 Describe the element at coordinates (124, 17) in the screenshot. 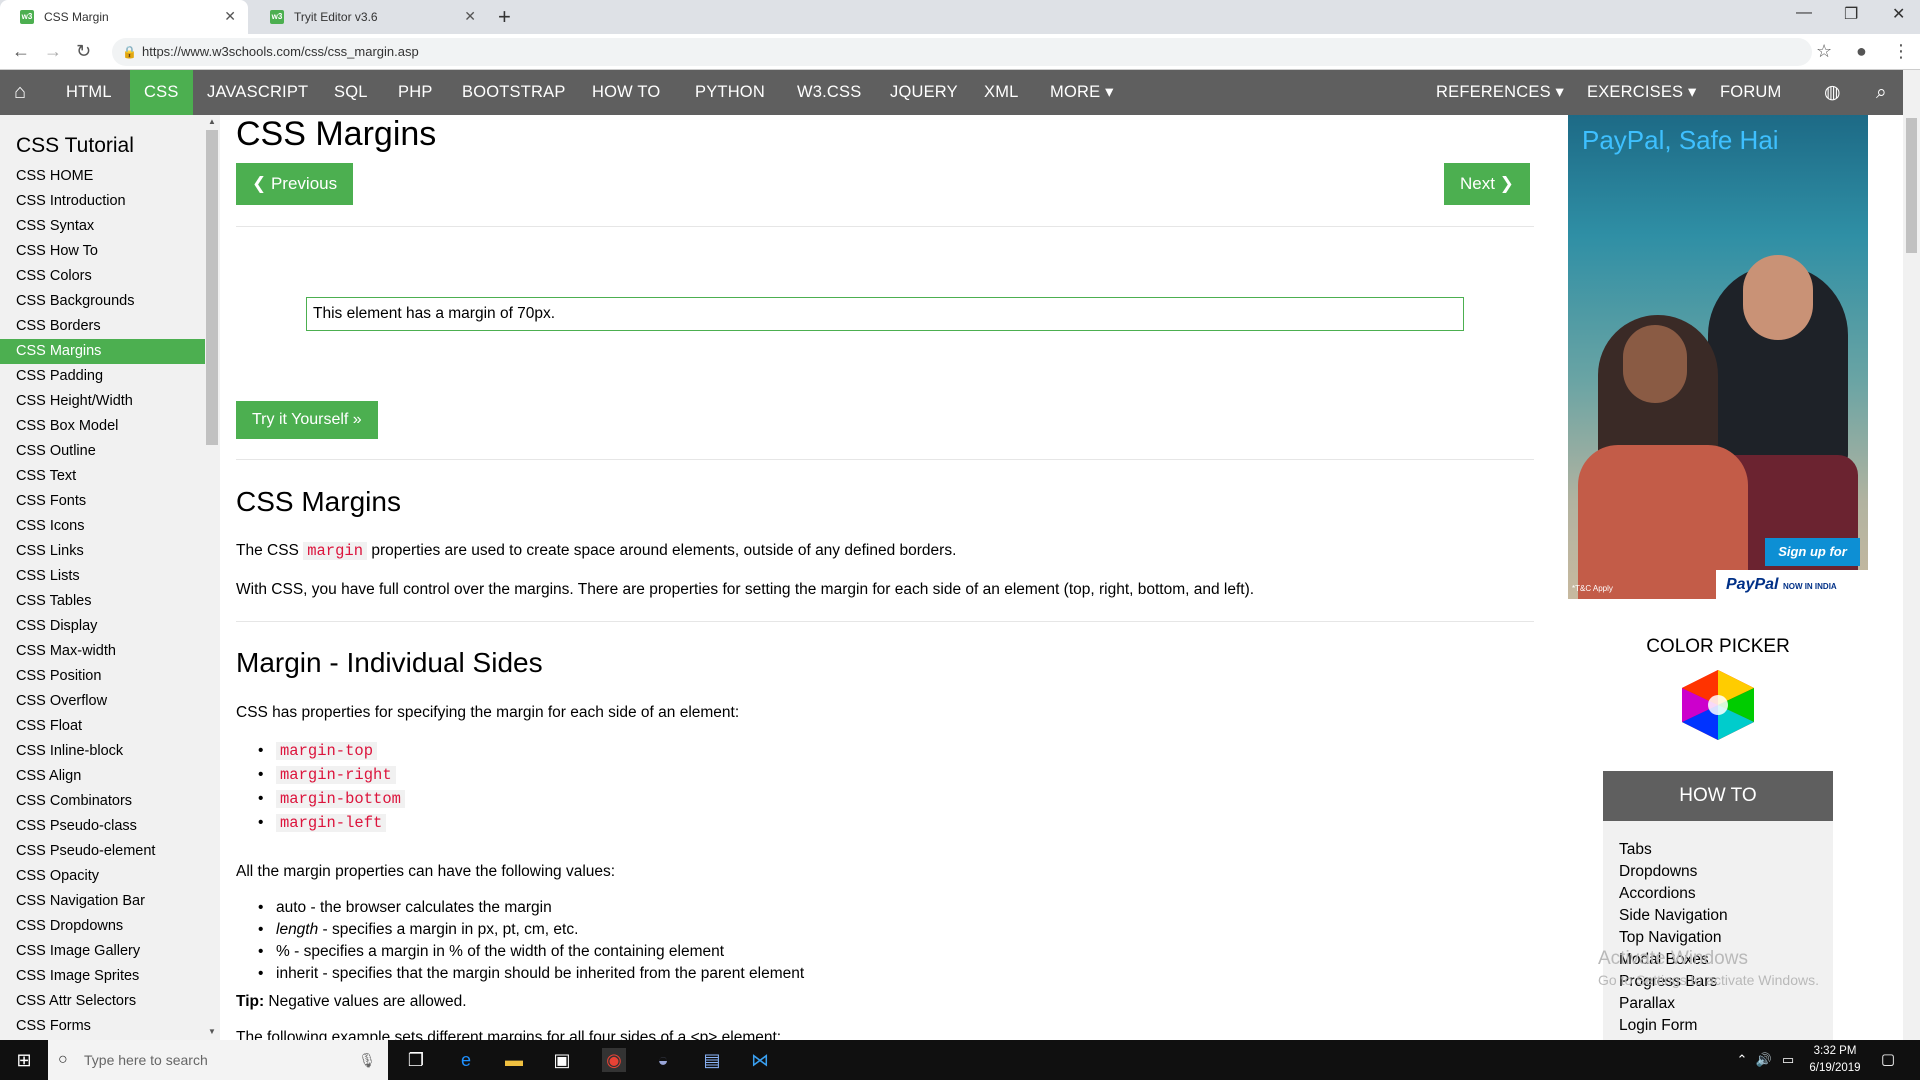

I see `browser-tab-css-margin: w3 CSS Margin ✕` at that location.